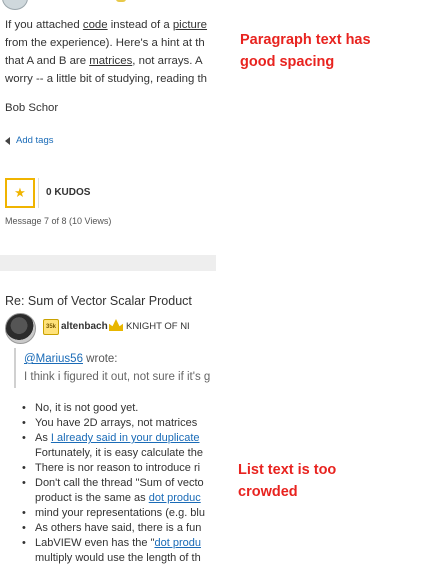 The height and width of the screenshot is (565, 433). What do you see at coordinates (15, 368) in the screenshot?
I see `quote-bar` at bounding box center [15, 368].